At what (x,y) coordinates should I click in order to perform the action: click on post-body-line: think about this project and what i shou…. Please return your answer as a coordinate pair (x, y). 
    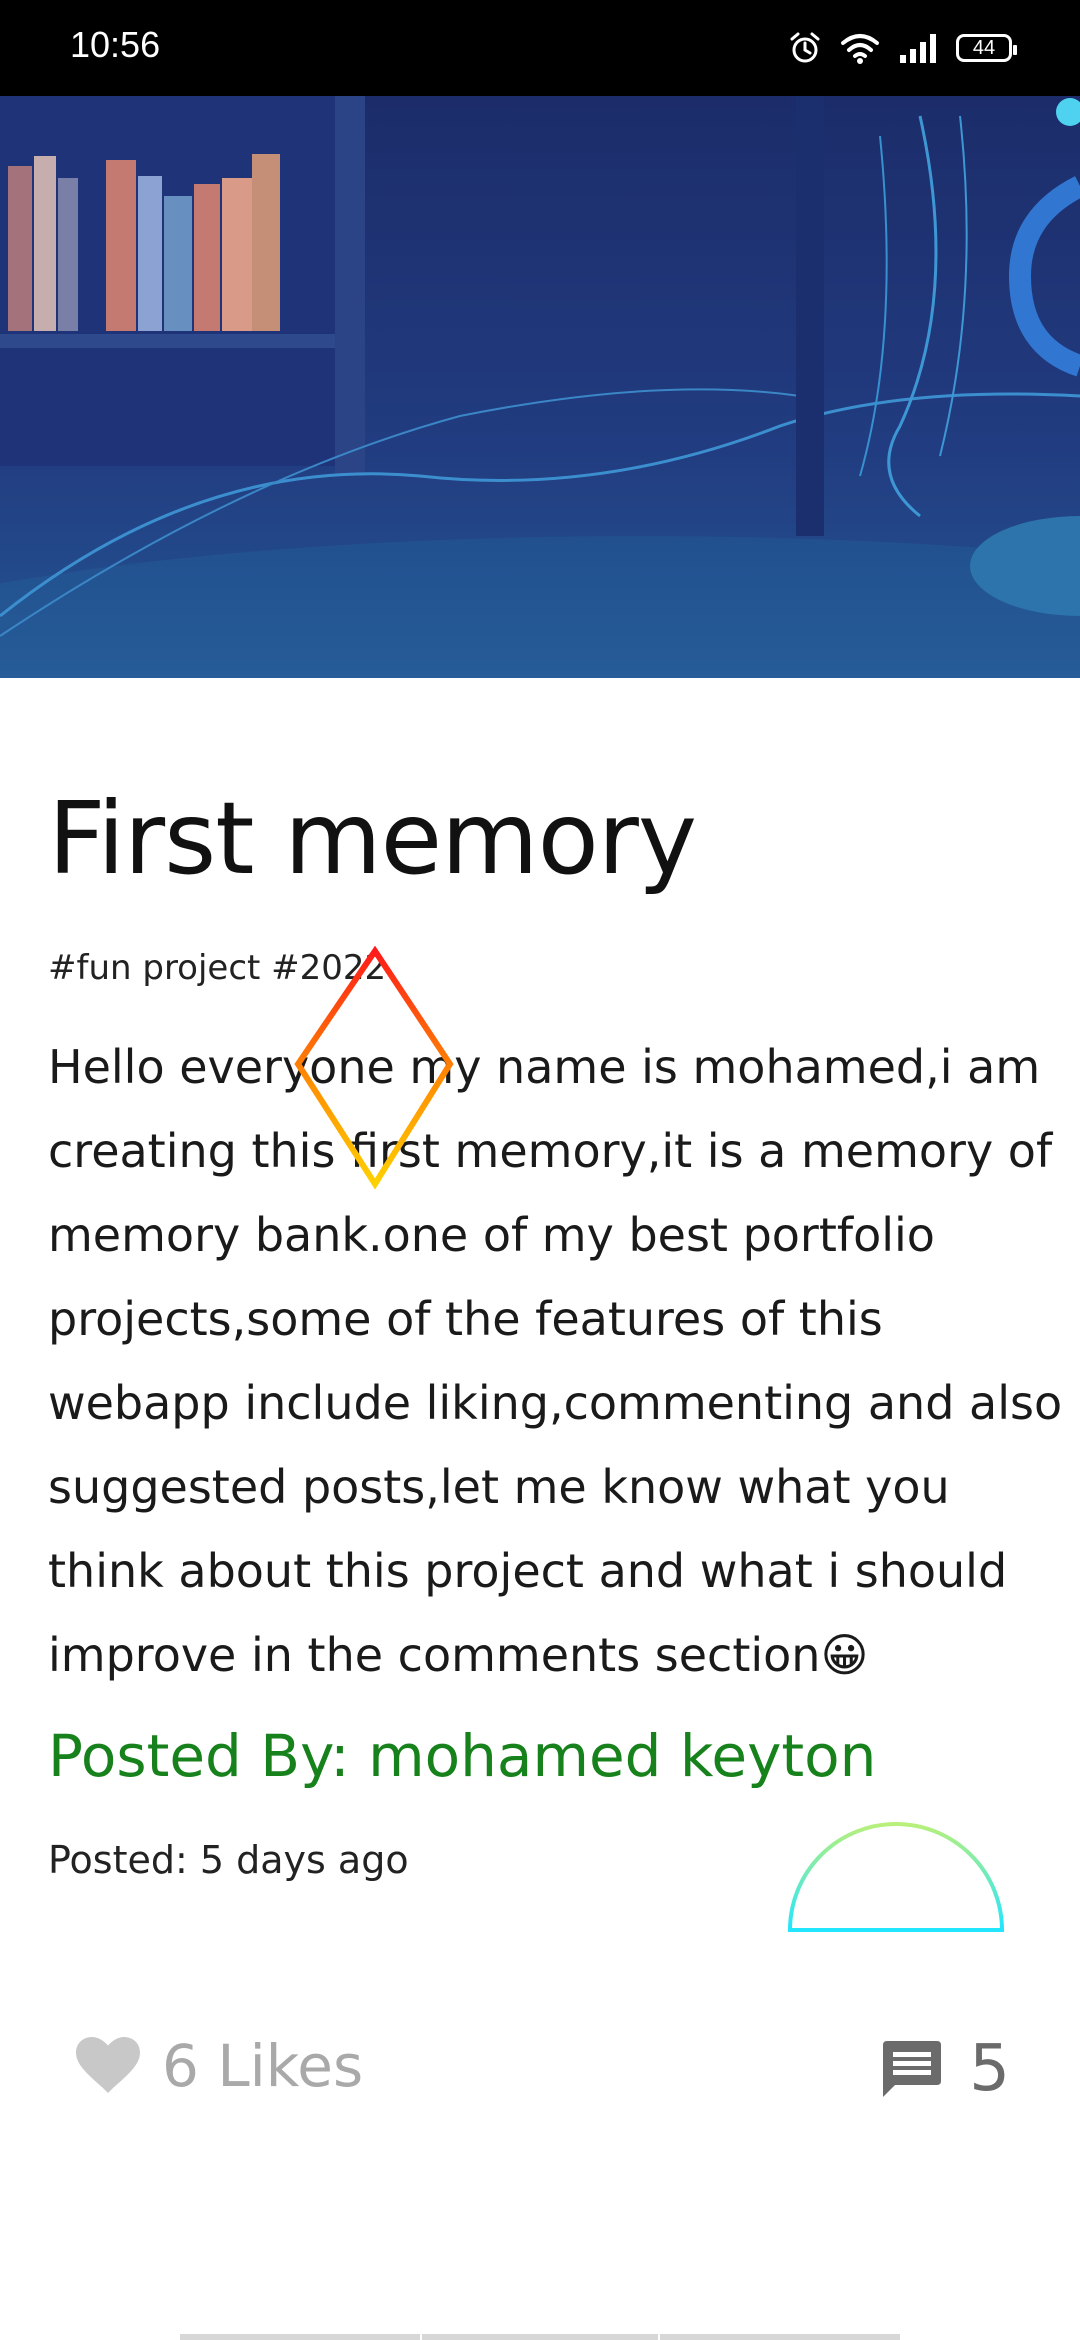
    Looking at the image, I should click on (528, 1571).